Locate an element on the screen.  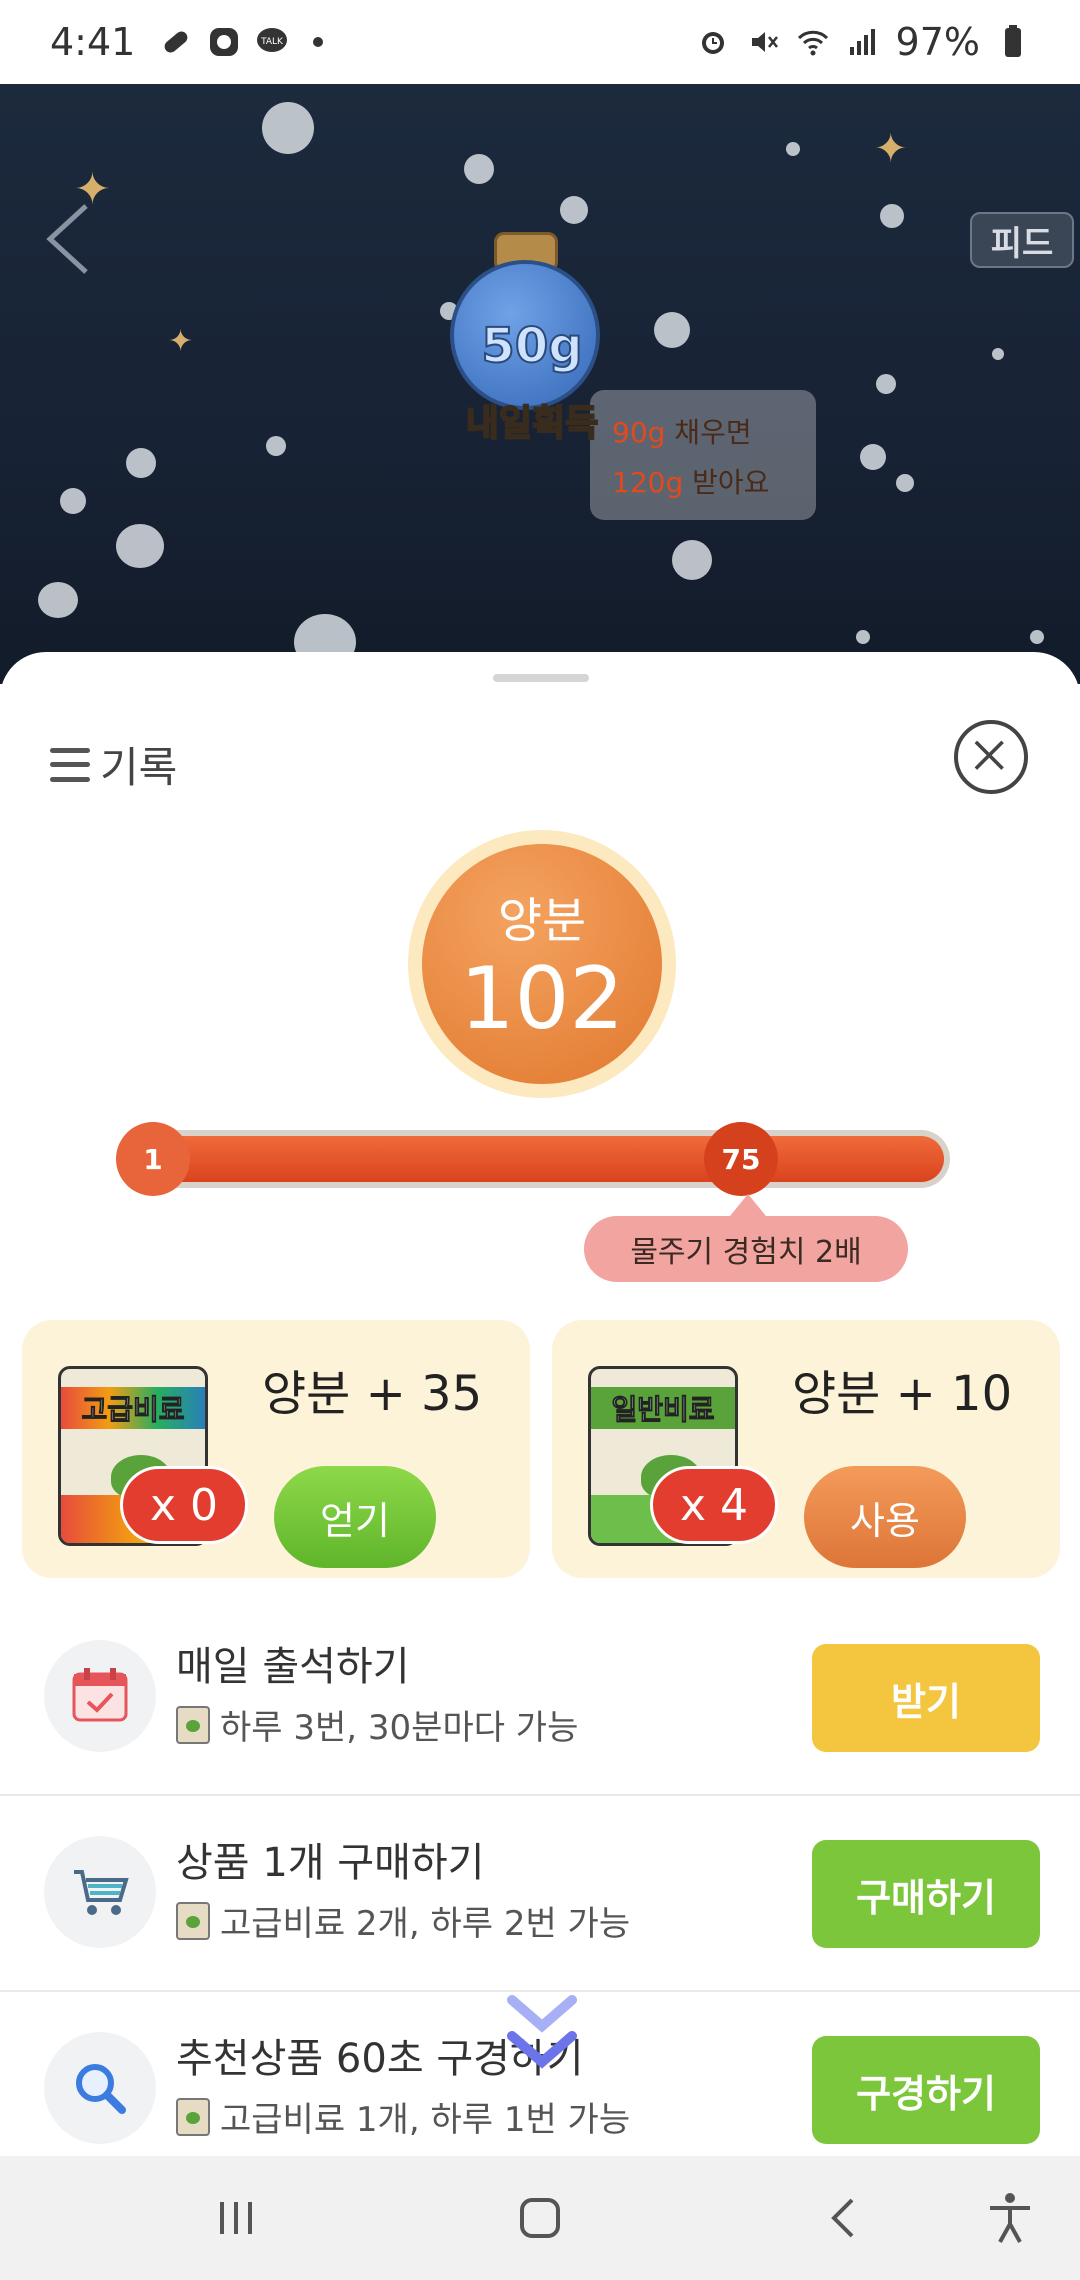
jar-amount: 50g is located at coordinates (531, 346).